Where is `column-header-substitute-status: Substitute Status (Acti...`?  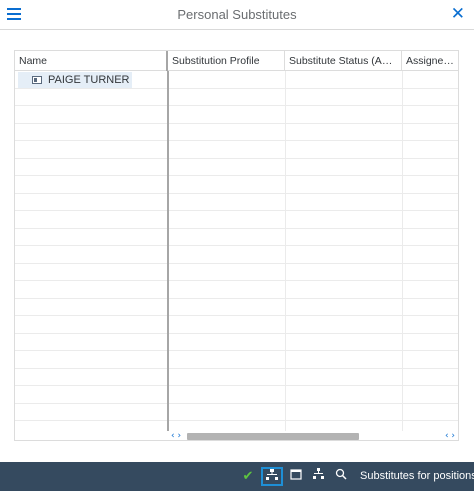
column-header-substitute-status: Substitute Status (Acti... is located at coordinates (343, 61).